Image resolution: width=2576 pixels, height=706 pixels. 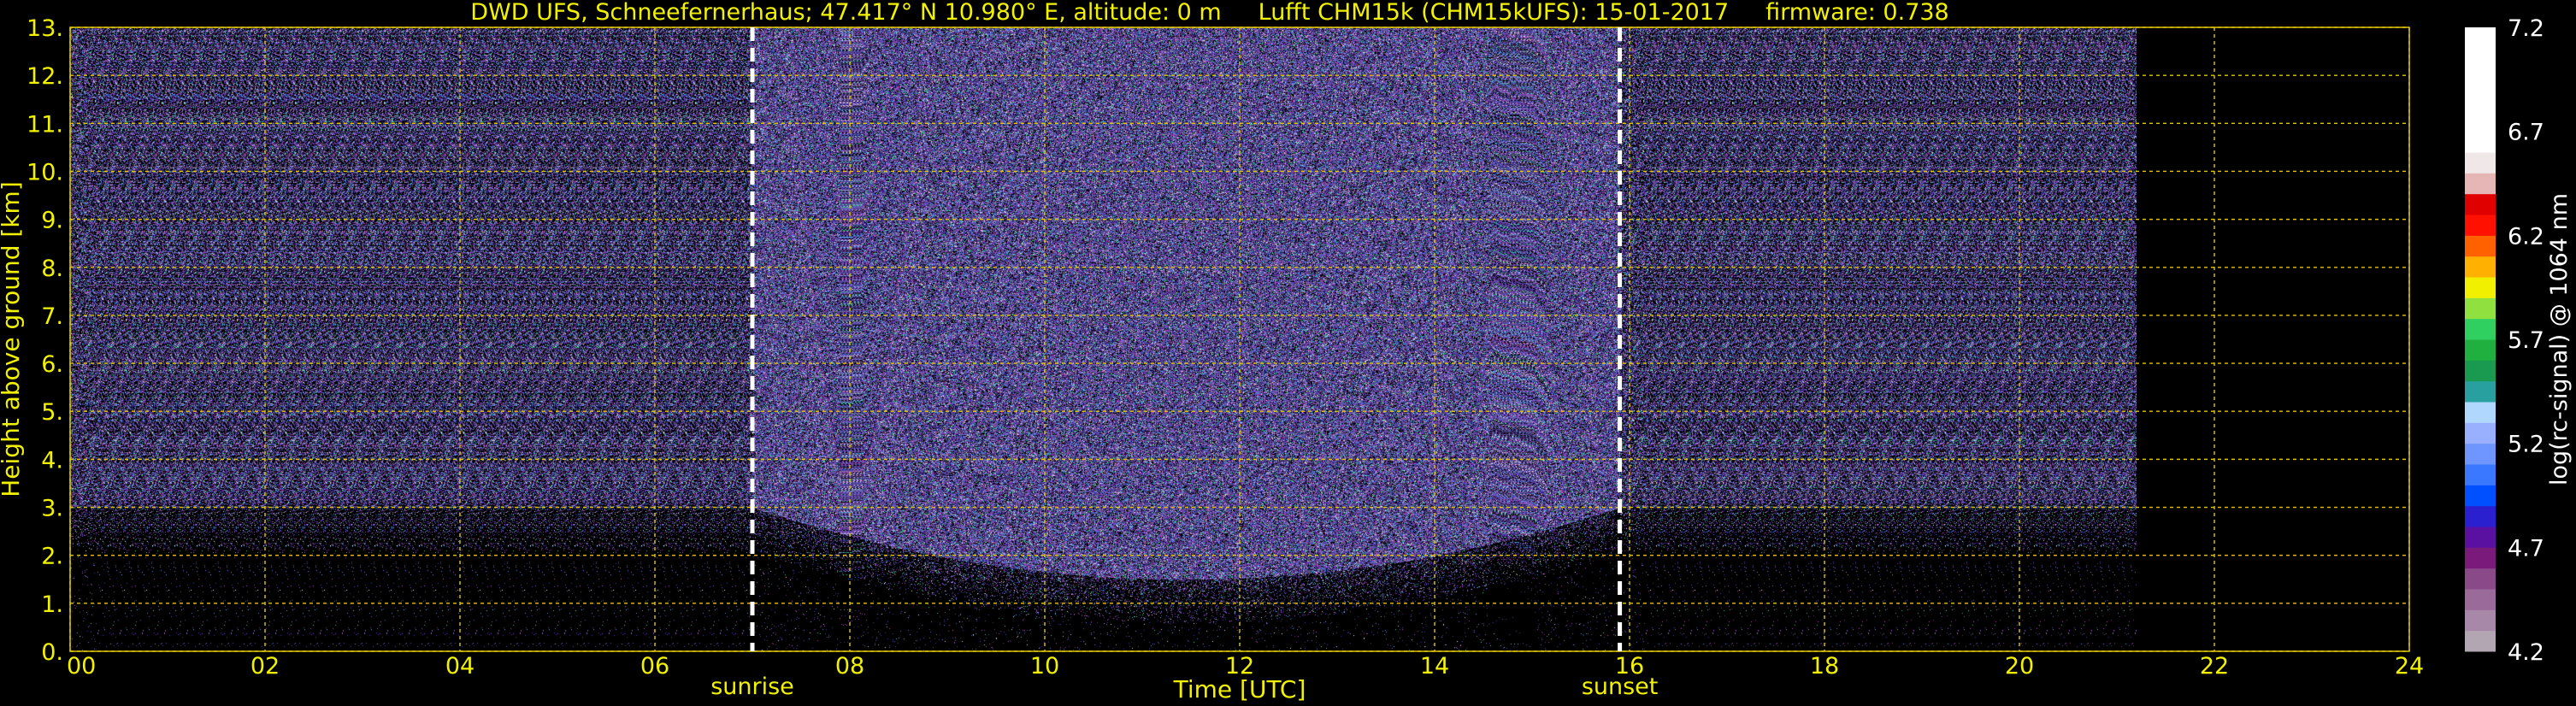 I want to click on colorbar-label: log(rc-signal) @ 1064 nm, so click(x=2559, y=339).